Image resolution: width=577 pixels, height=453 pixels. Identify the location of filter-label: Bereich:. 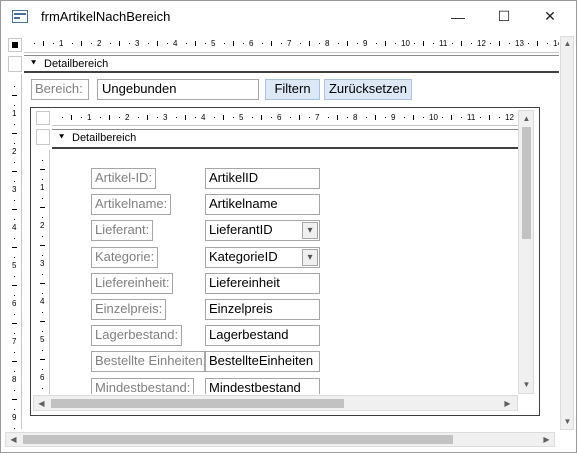
(60, 89).